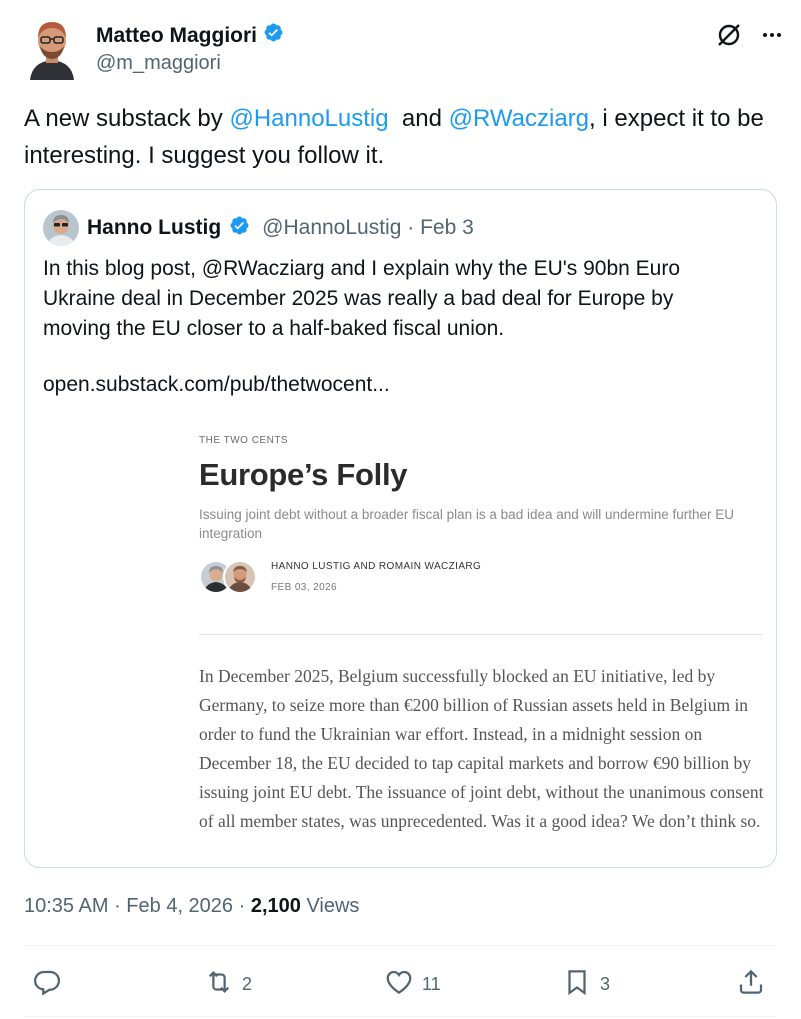  I want to click on tweet-text-part: and, so click(418, 118).